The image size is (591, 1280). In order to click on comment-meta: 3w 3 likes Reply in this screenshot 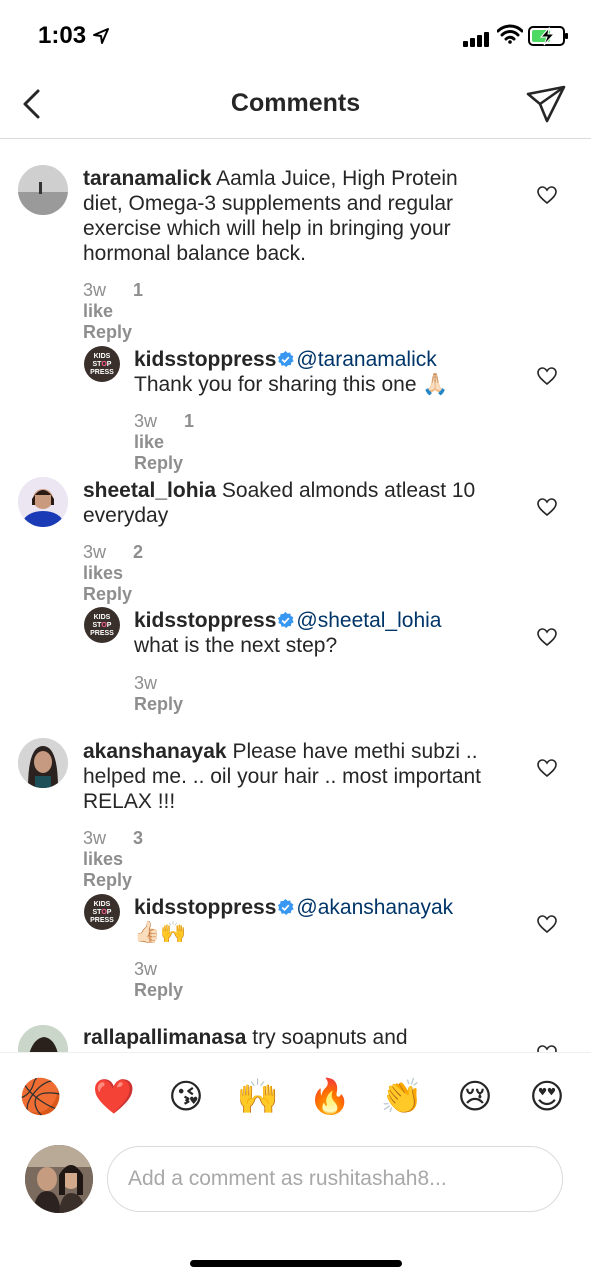, I will do `click(118, 859)`.